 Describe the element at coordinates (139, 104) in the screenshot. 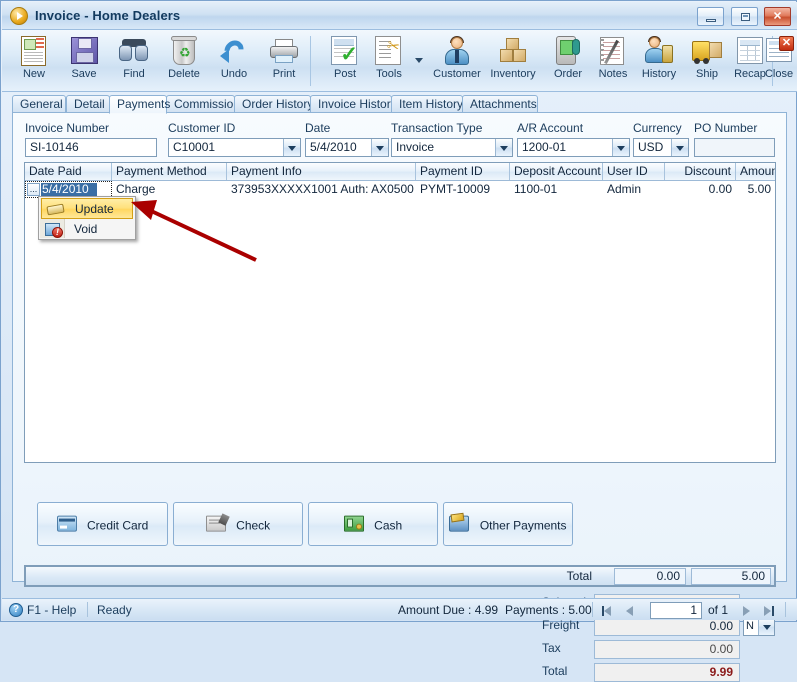

I see `tab-payments: Payments` at that location.